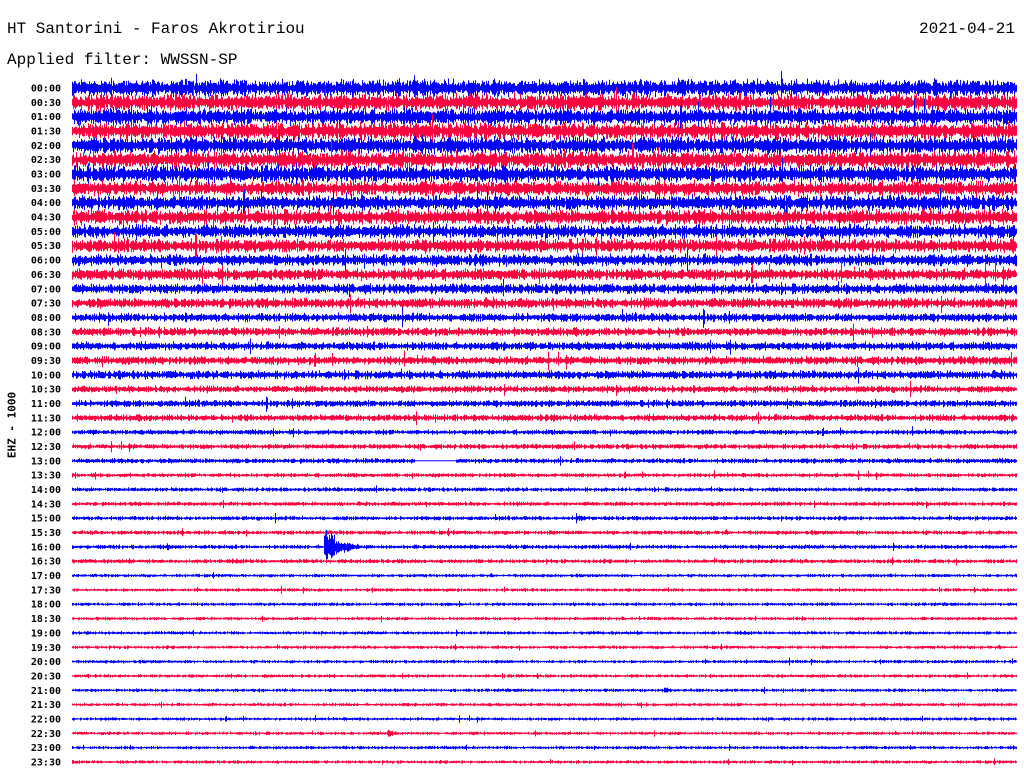  I want to click on row-time-label: 13:00, so click(46, 461).